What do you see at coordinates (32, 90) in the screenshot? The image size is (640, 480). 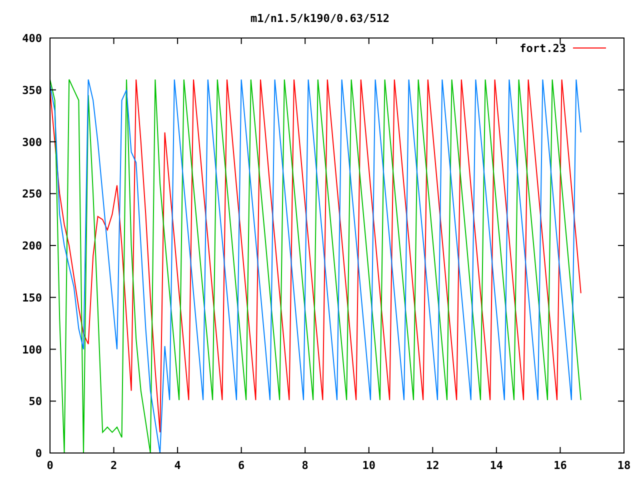 I see `y-tick-label: 350` at bounding box center [32, 90].